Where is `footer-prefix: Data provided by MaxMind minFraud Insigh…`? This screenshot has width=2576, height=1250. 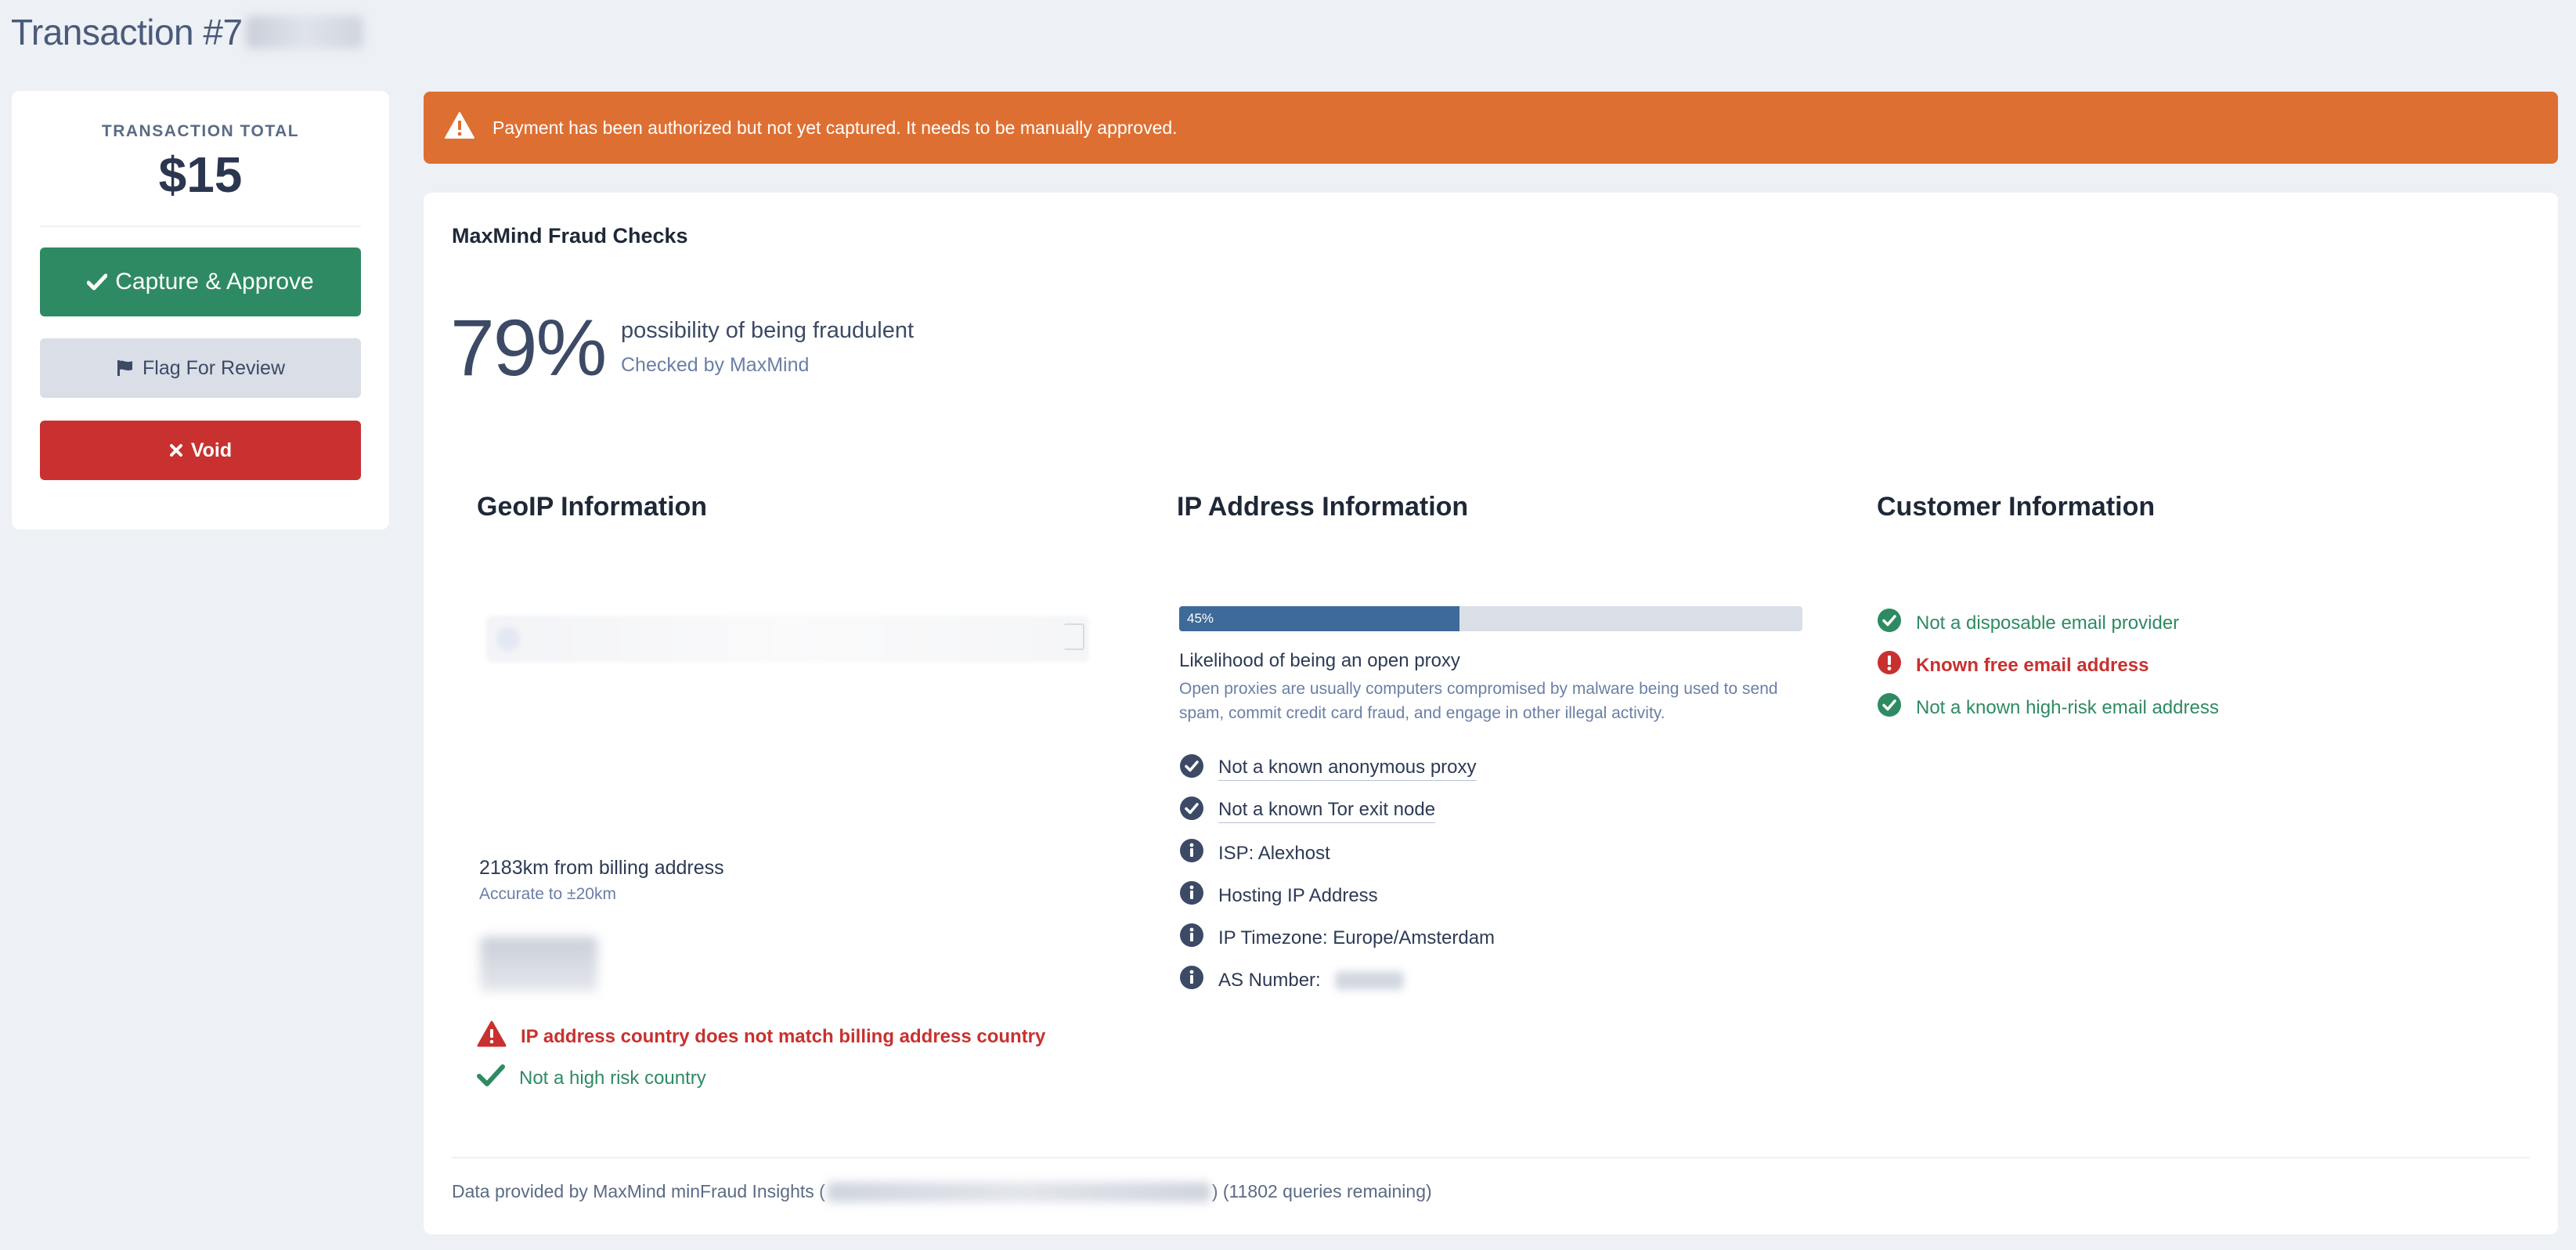 footer-prefix: Data provided by MaxMind minFraud Insigh… is located at coordinates (638, 1191).